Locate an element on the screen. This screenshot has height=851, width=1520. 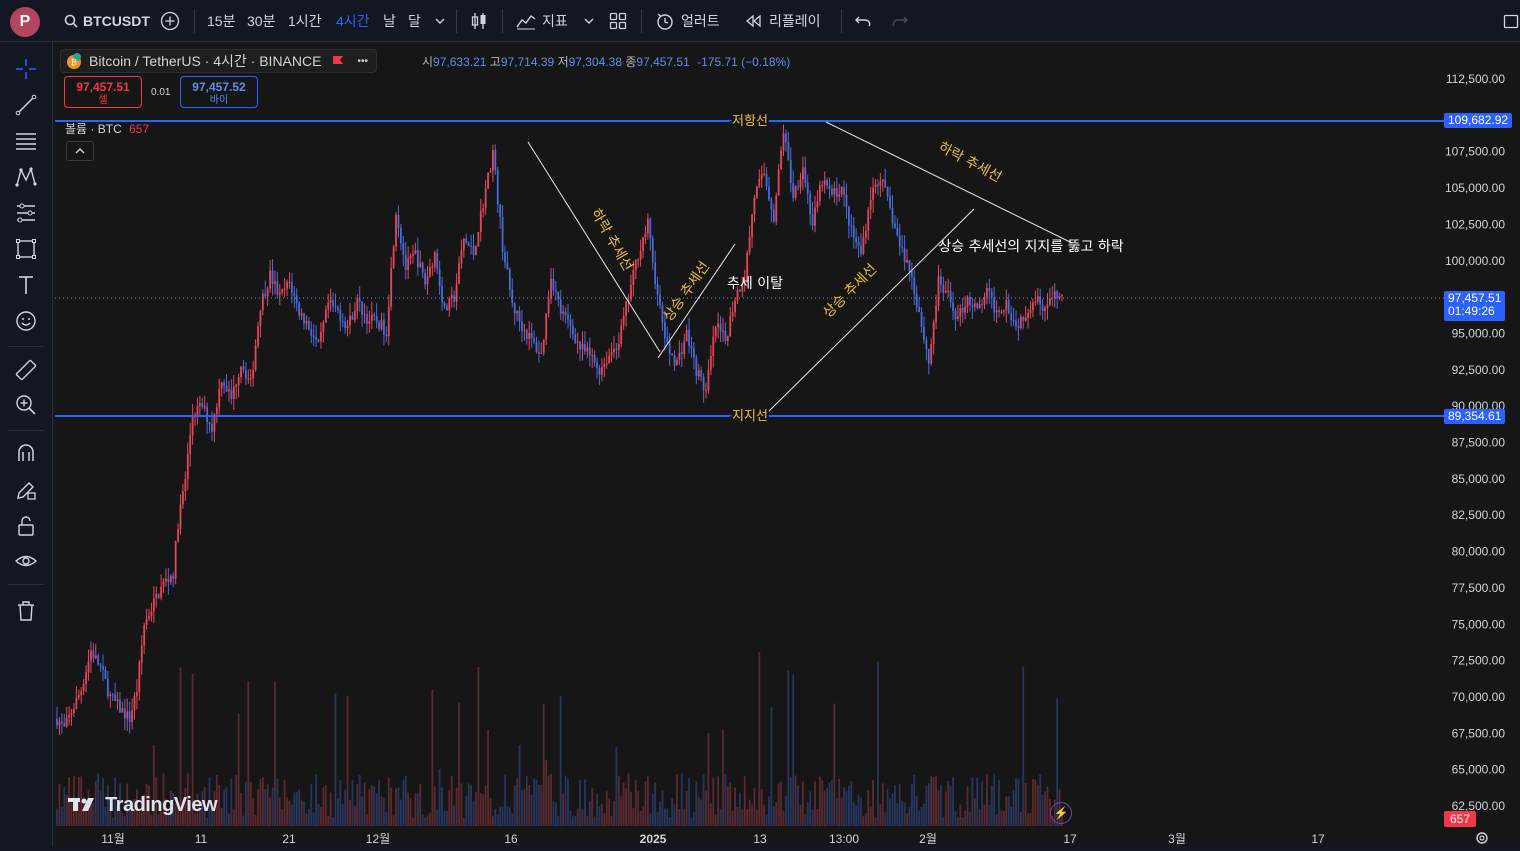
sell-button: 97,457.51 셀 is located at coordinates (103, 92).